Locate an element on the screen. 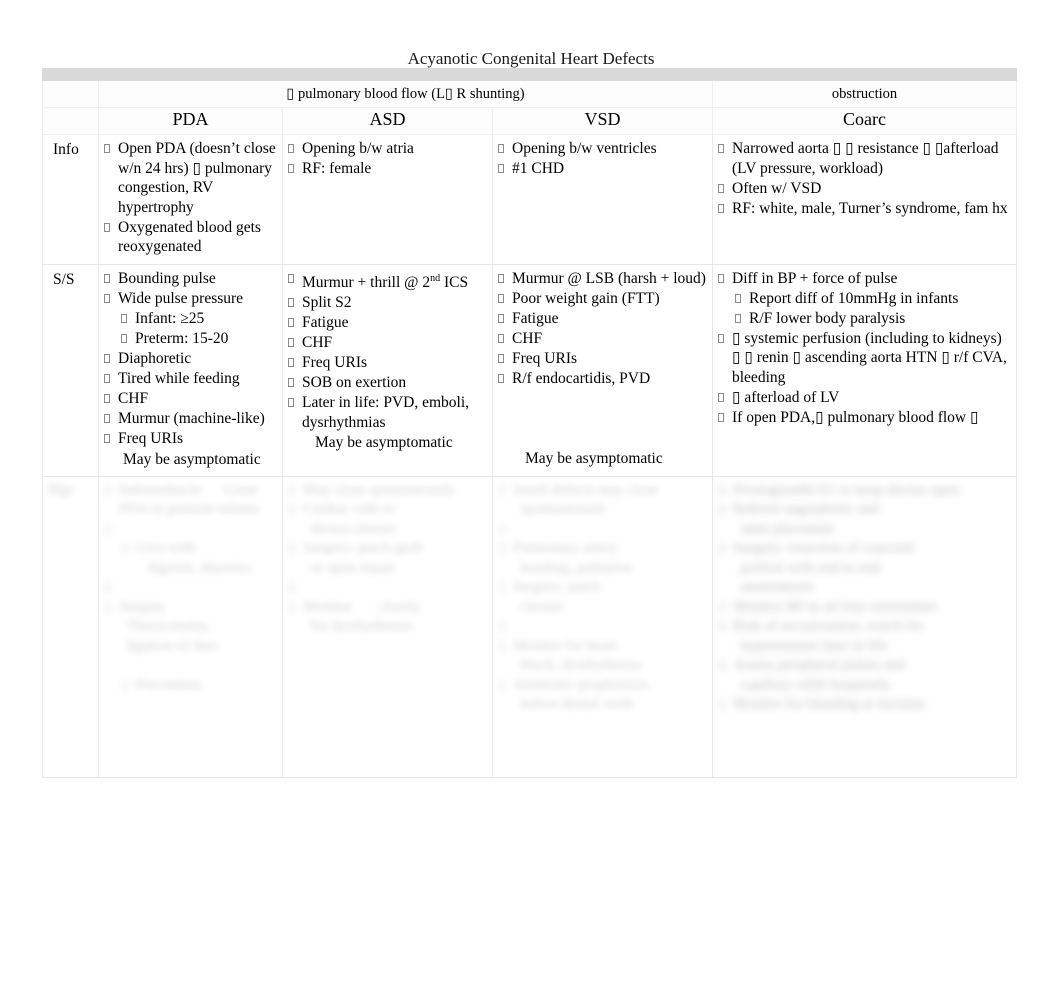 The width and height of the screenshot is (1062, 1006). bullet-list-info-asd: Opening b/w atria RF: female is located at coordinates (387, 159).